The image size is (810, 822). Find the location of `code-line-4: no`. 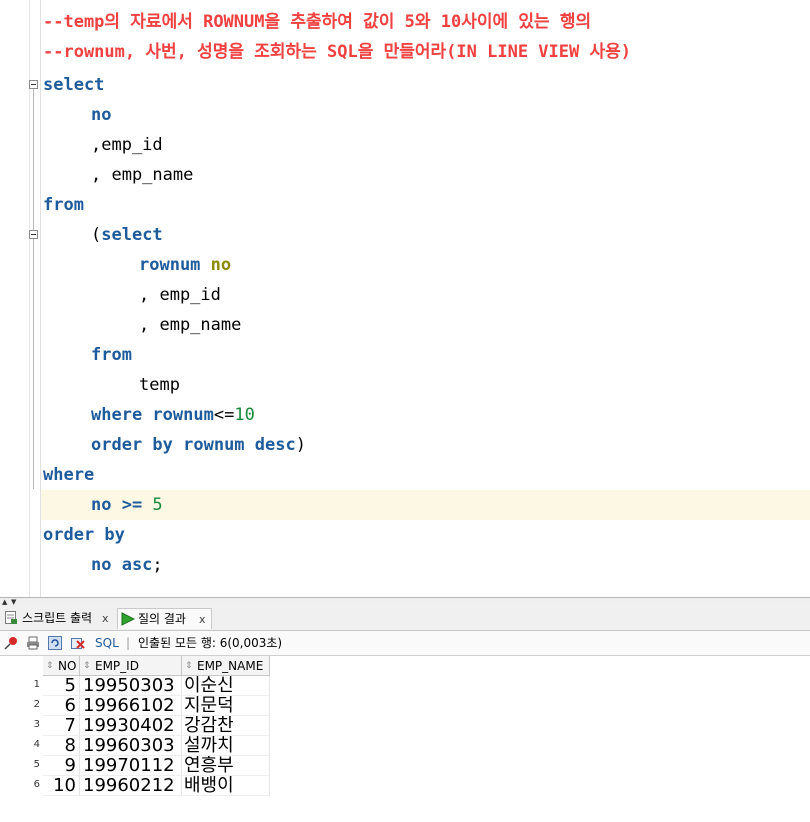

code-line-4: no is located at coordinates (101, 115).